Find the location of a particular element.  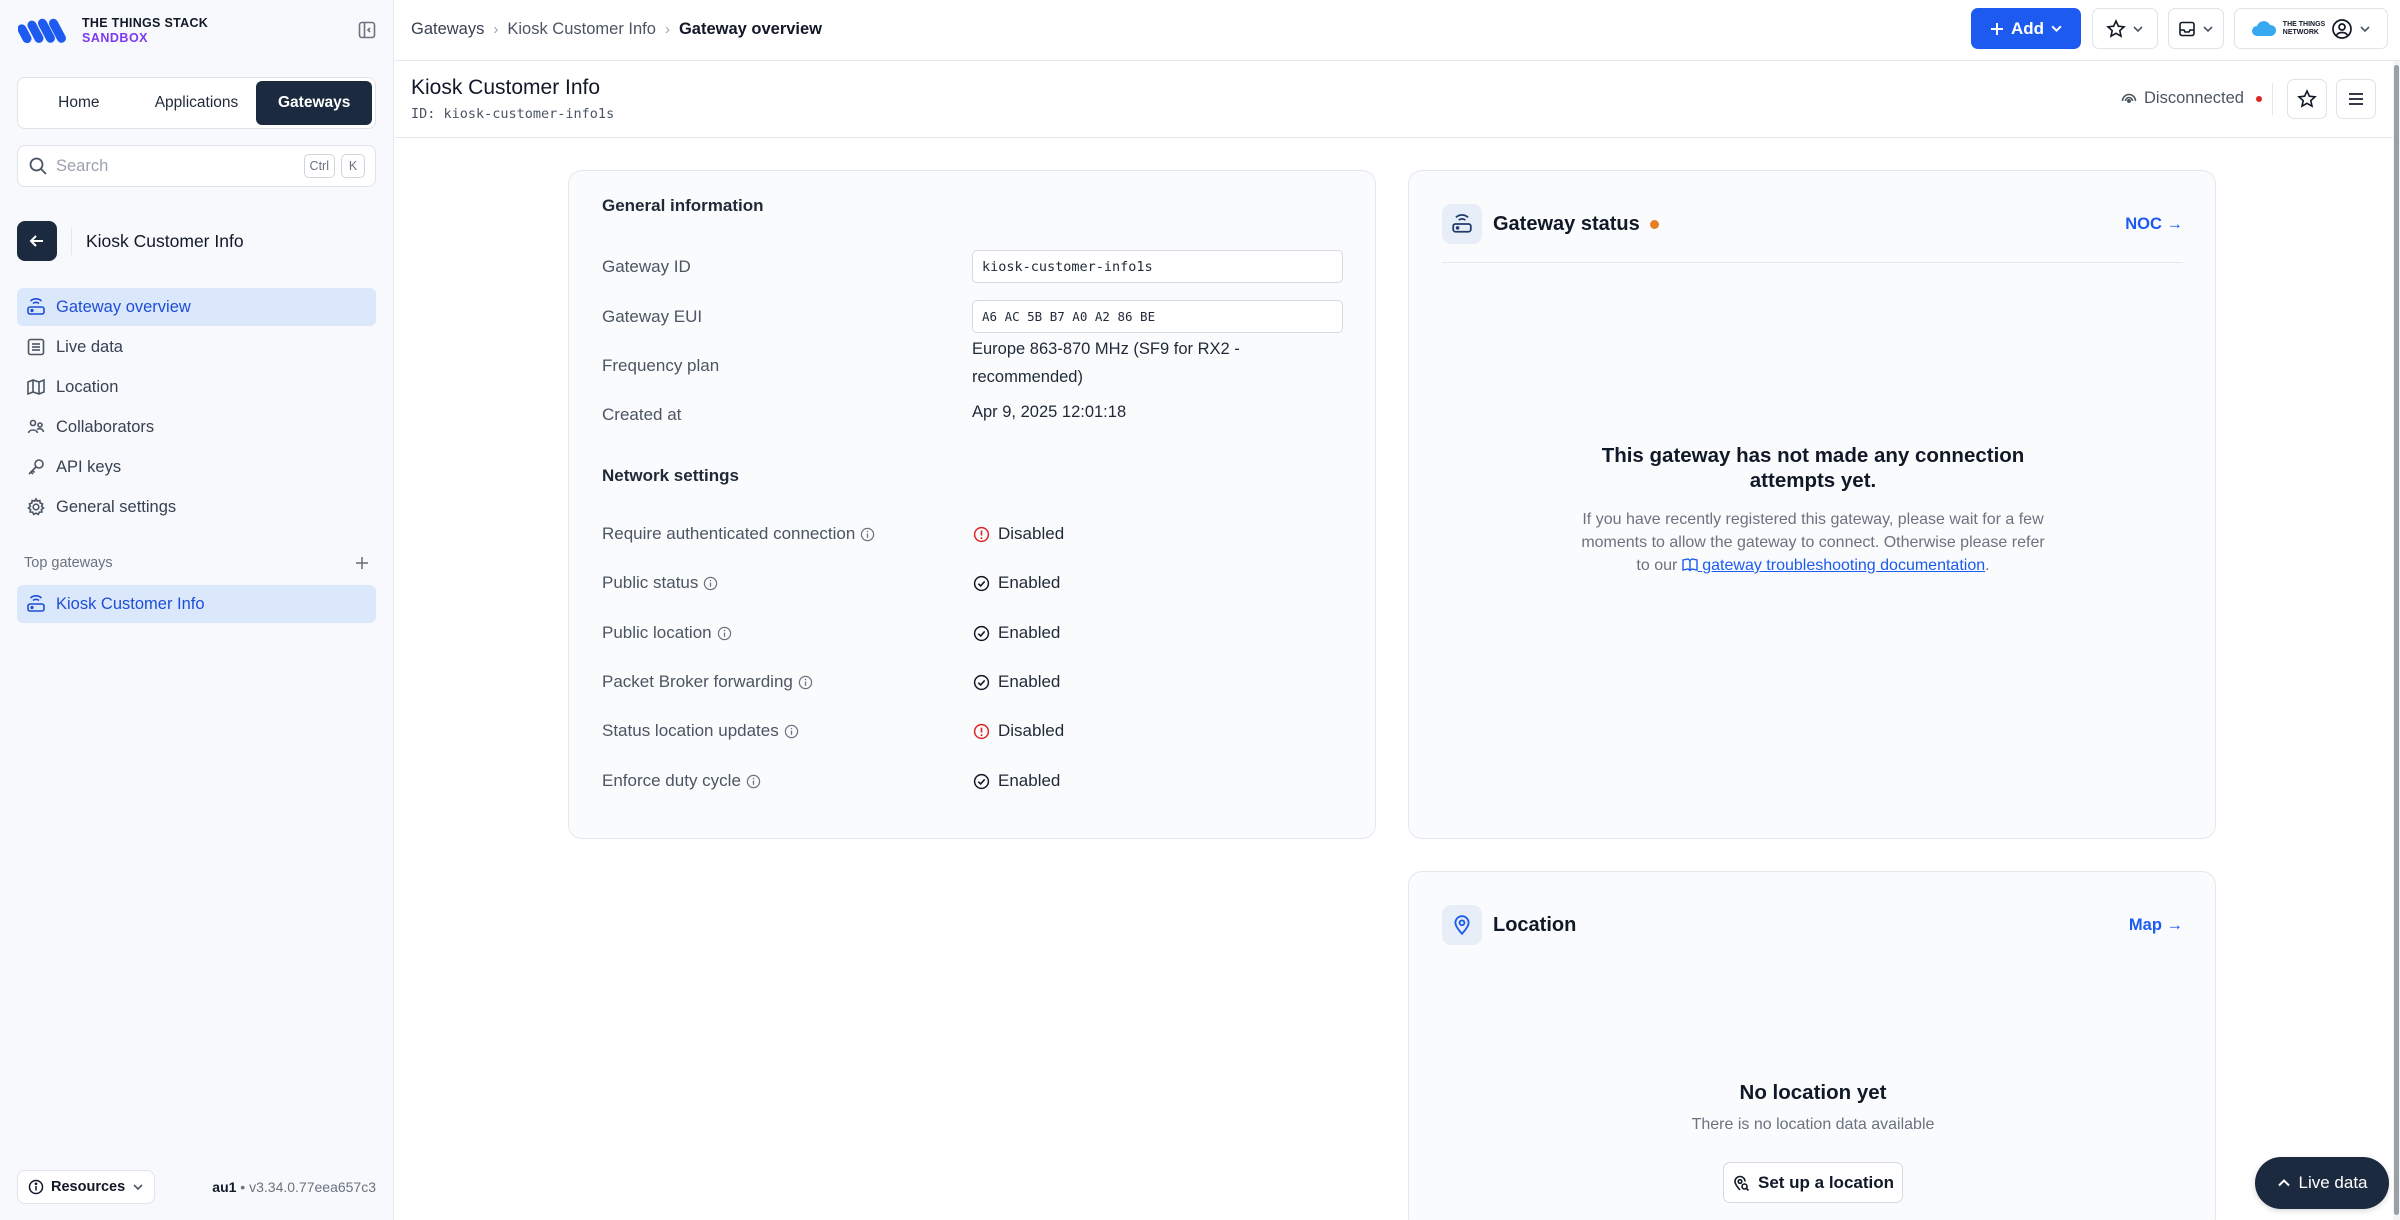

key-icon is located at coordinates (36, 467).